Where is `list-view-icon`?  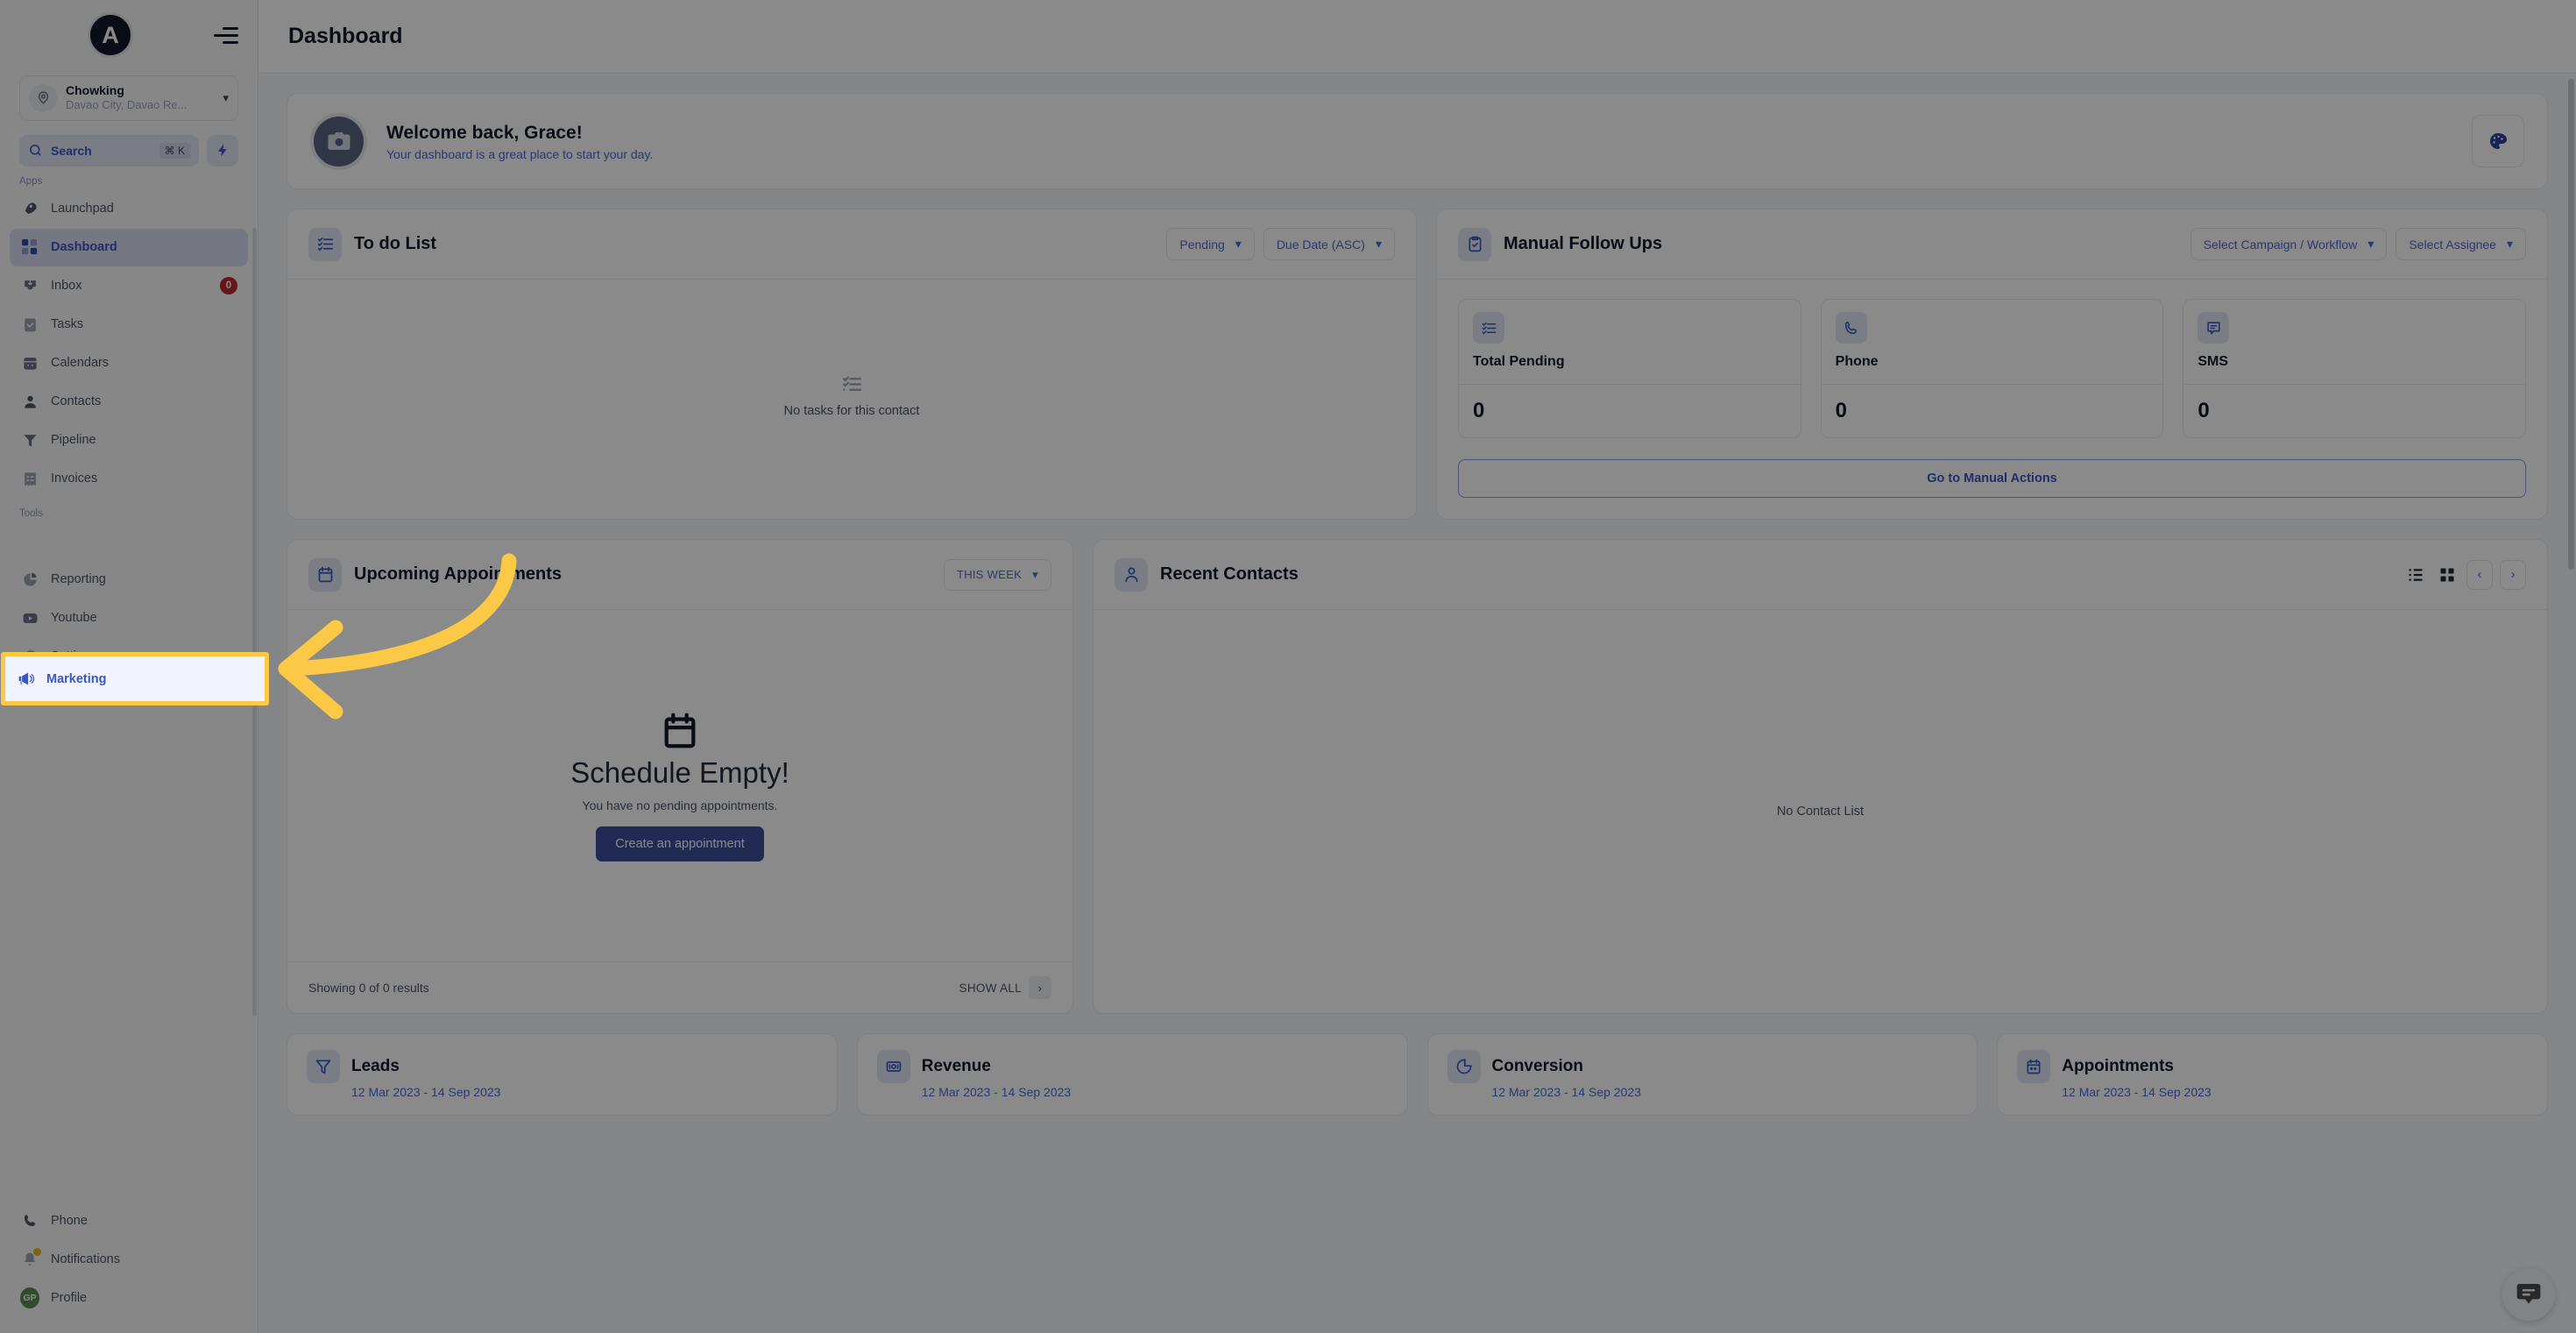
list-view-icon is located at coordinates (2415, 575).